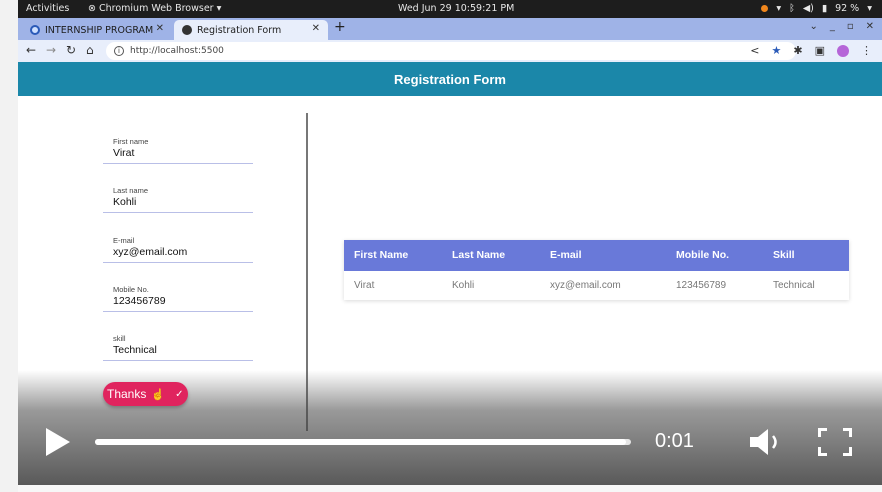 Image resolution: width=882 pixels, height=492 pixels. Describe the element at coordinates (178, 199) in the screenshot. I see `last-name-field: Last name Kohli` at that location.